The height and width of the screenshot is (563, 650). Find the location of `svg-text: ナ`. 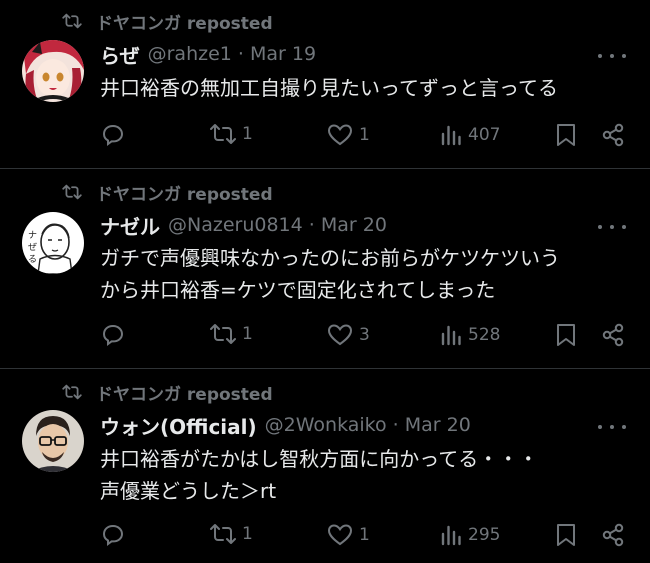

svg-text: ナ is located at coordinates (32, 235).